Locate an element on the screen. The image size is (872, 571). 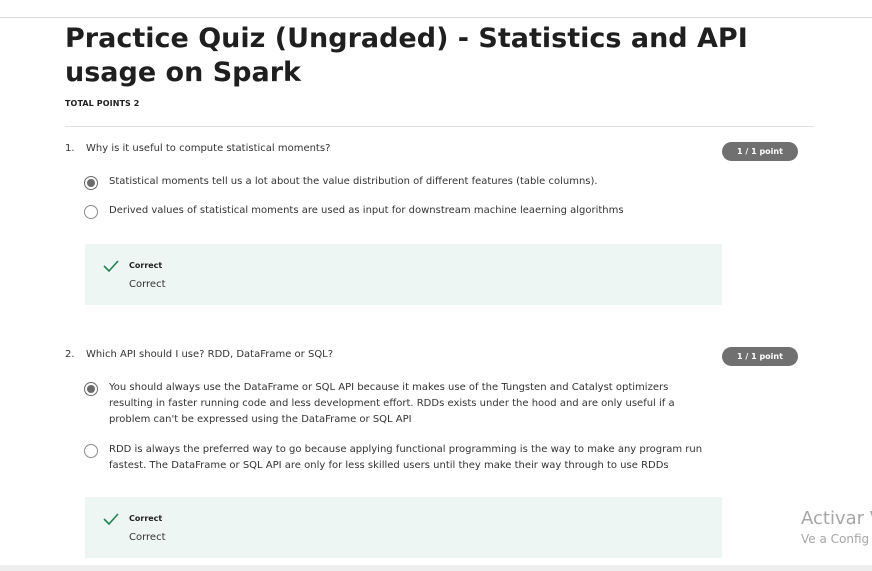
bottom-bar is located at coordinates (436, 568).